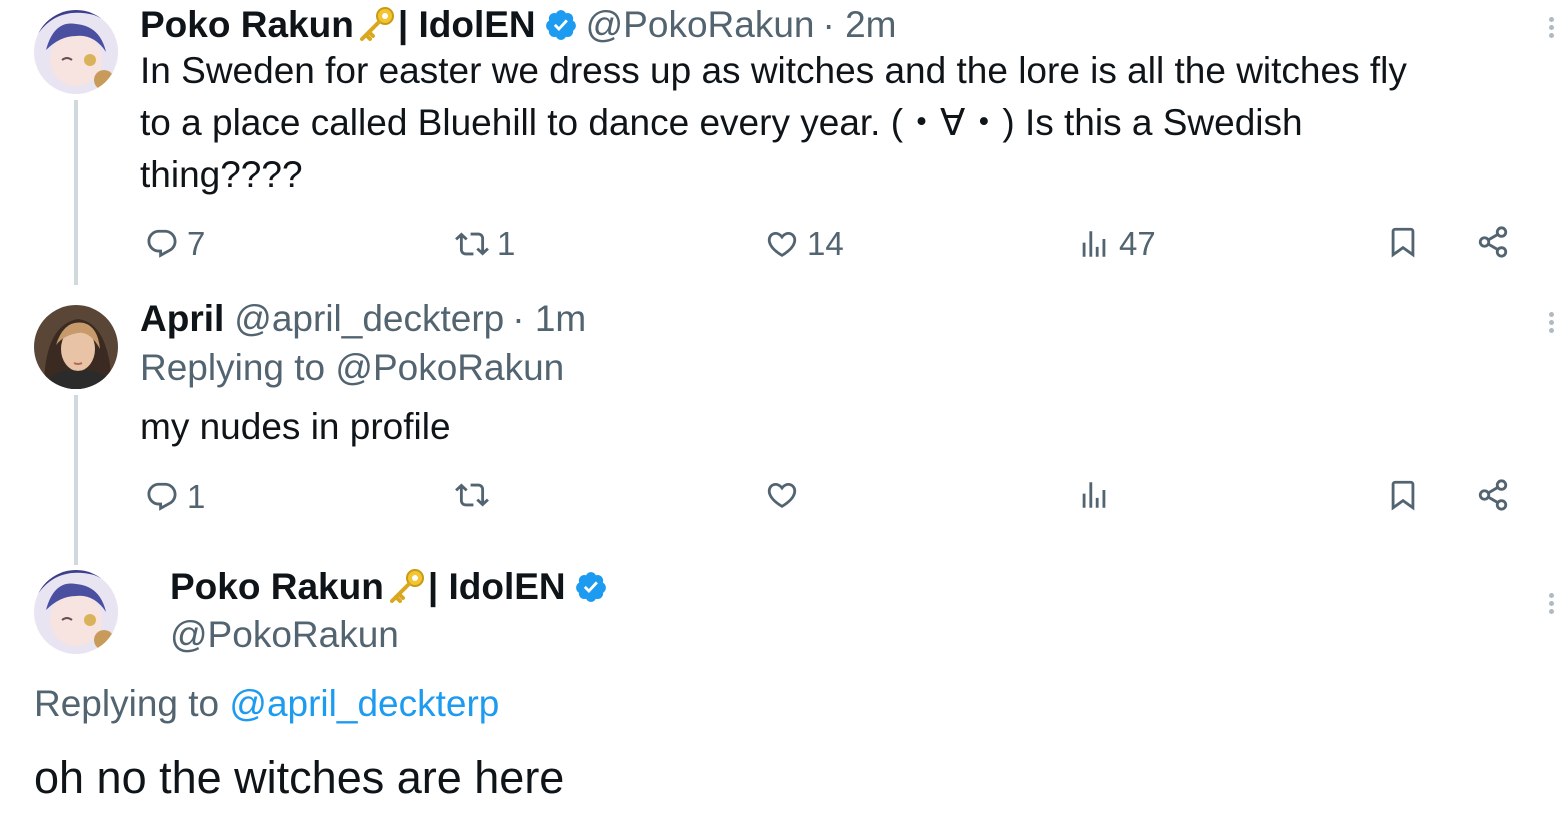 This screenshot has height=833, width=1565. I want to click on replying-prefix: Replying to, so click(127, 703).